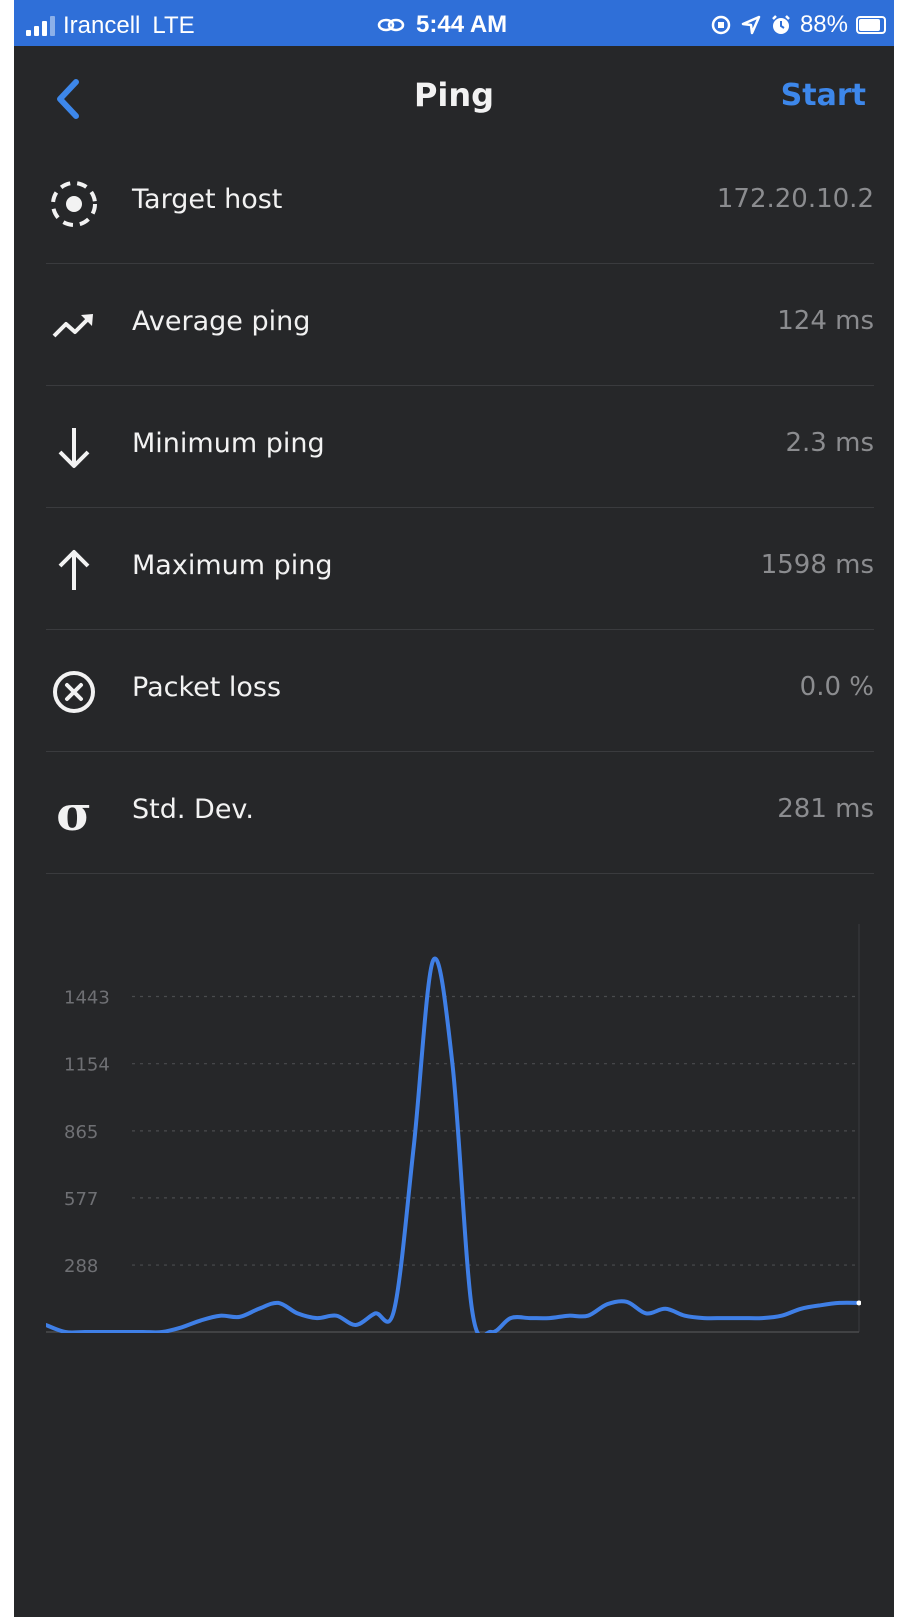 The height and width of the screenshot is (1617, 914). What do you see at coordinates (817, 565) in the screenshot?
I see `stat-value: 1598 ms` at bounding box center [817, 565].